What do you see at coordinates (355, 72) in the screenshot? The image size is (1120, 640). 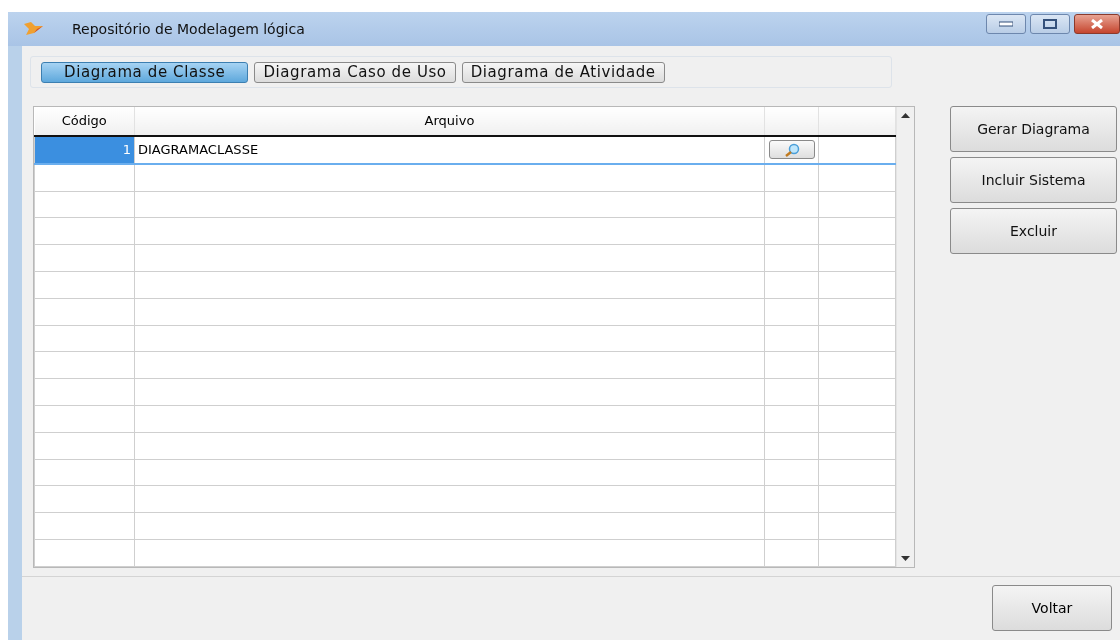 I see `tab: Diagrama Caso de Uso` at bounding box center [355, 72].